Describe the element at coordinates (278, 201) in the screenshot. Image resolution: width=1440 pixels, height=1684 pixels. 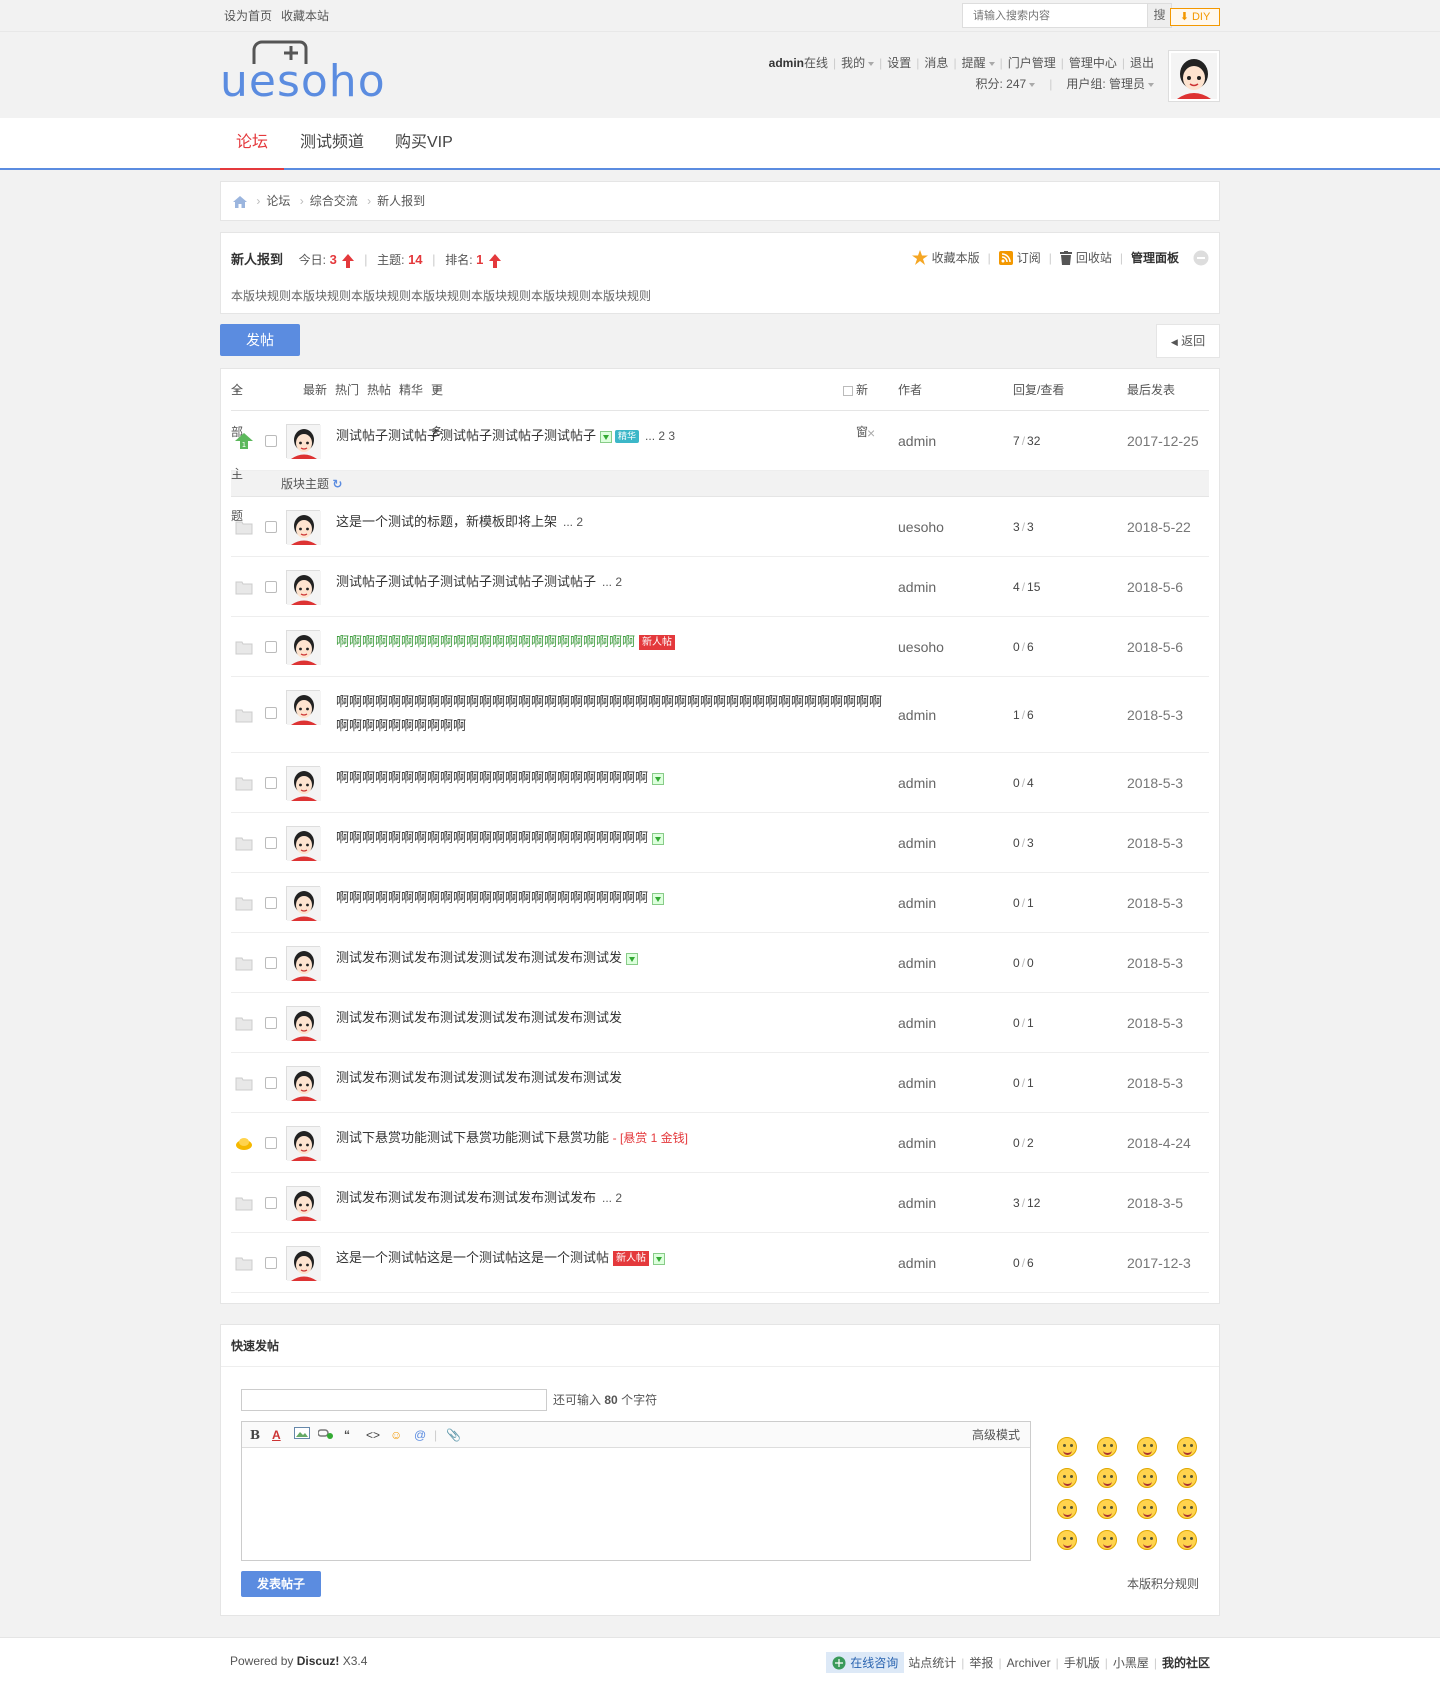
I see `breadcrumb-forum: 论坛` at that location.